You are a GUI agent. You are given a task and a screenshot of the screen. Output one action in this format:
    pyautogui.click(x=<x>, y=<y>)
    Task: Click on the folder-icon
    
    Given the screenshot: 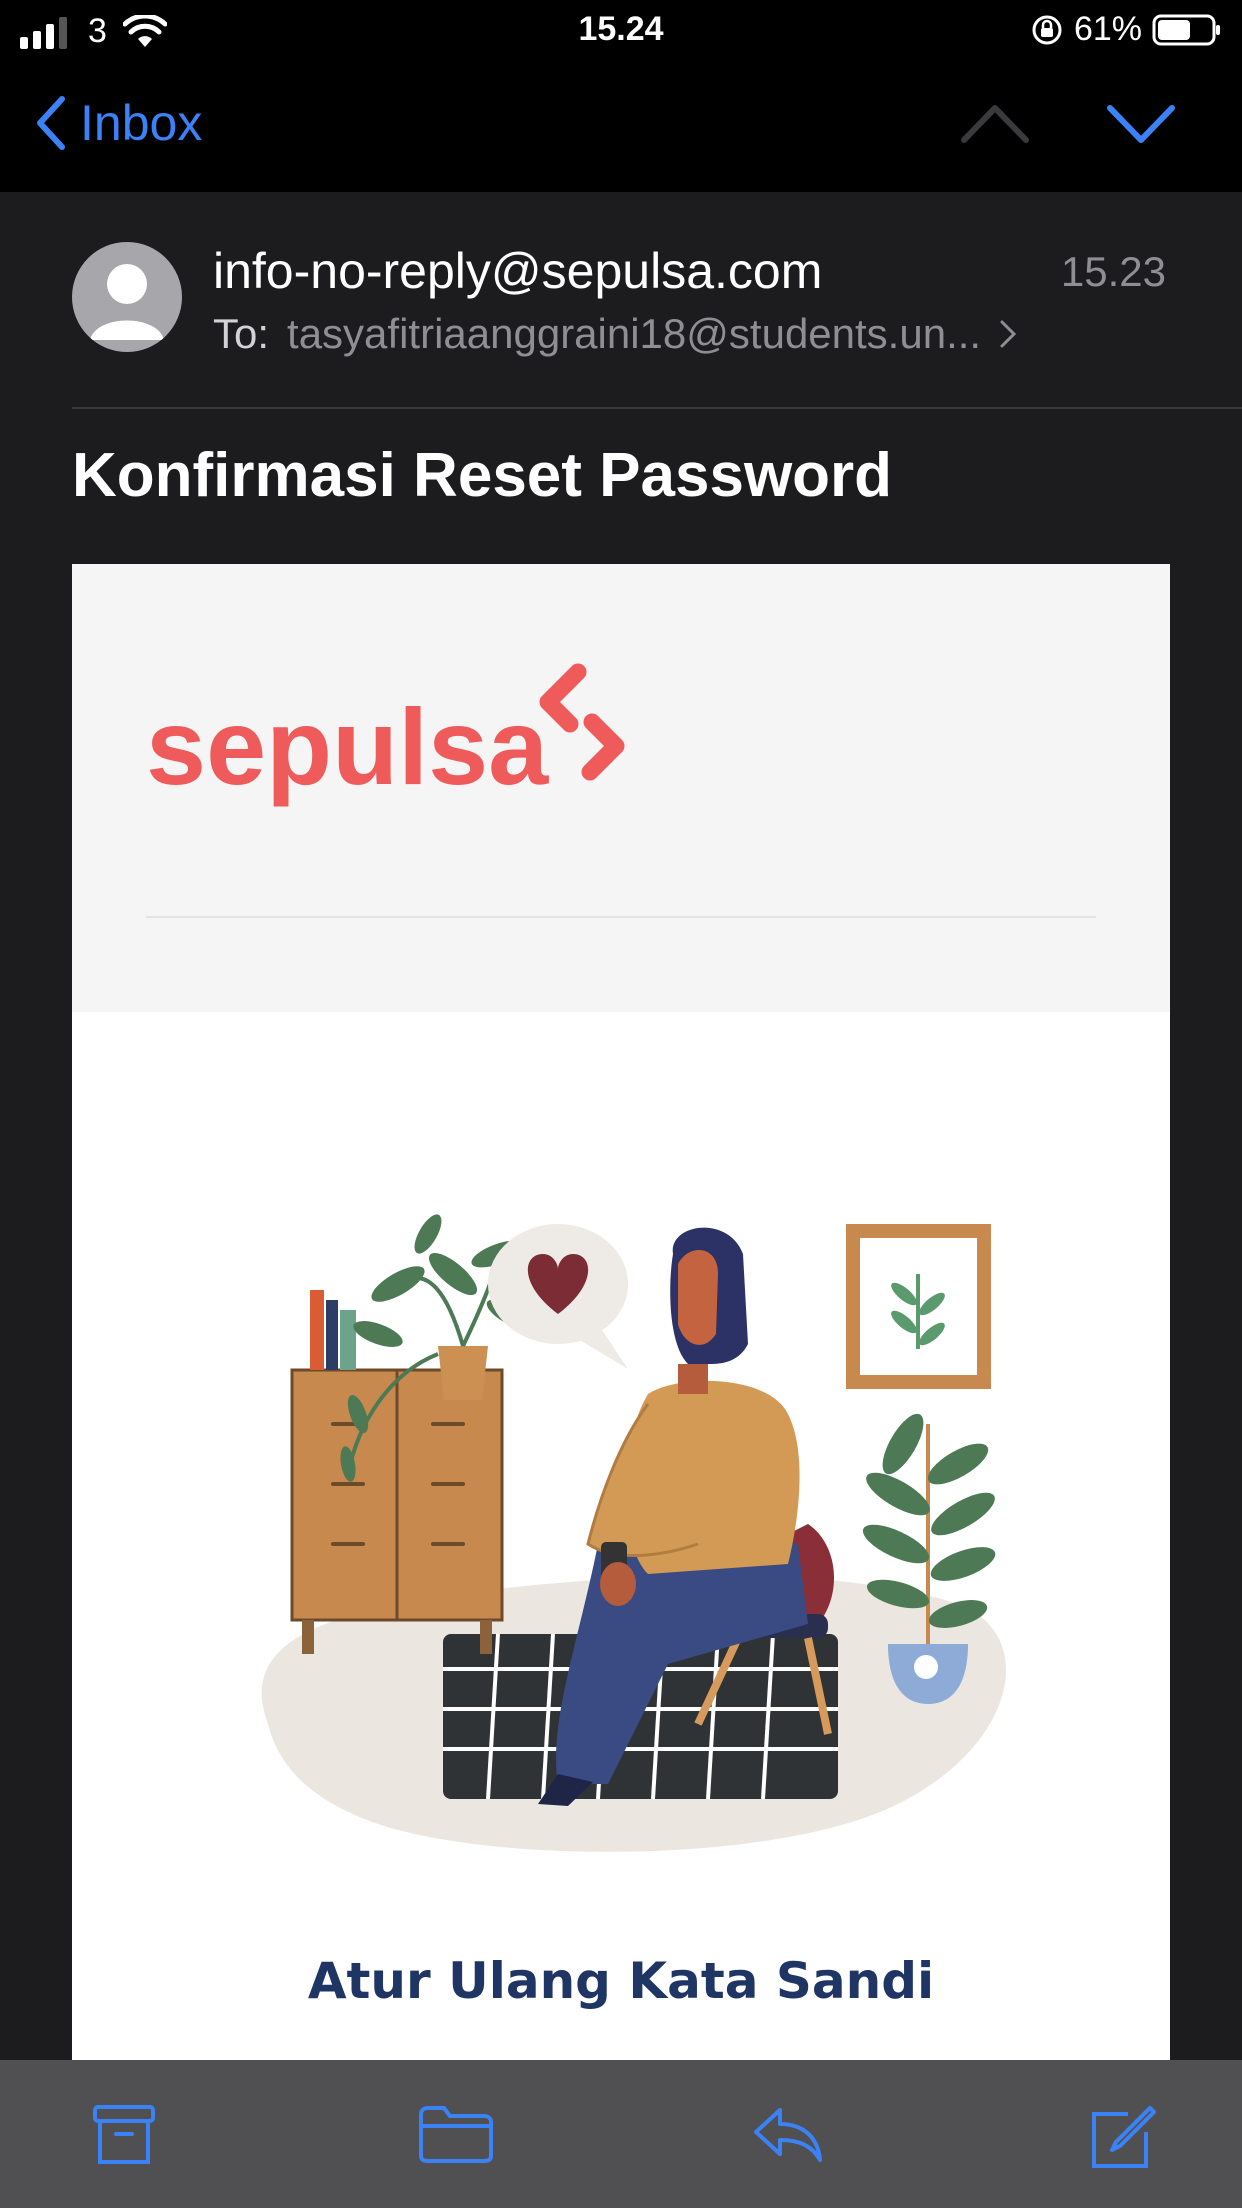 What is the action you would take?
    pyautogui.click(x=456, y=2134)
    